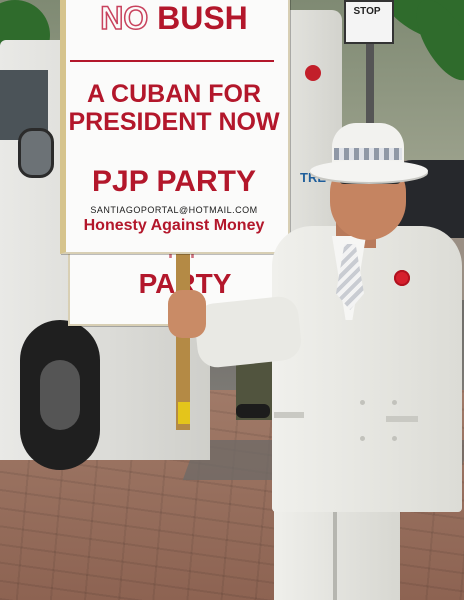  I want to click on white-trousers, so click(337, 550).